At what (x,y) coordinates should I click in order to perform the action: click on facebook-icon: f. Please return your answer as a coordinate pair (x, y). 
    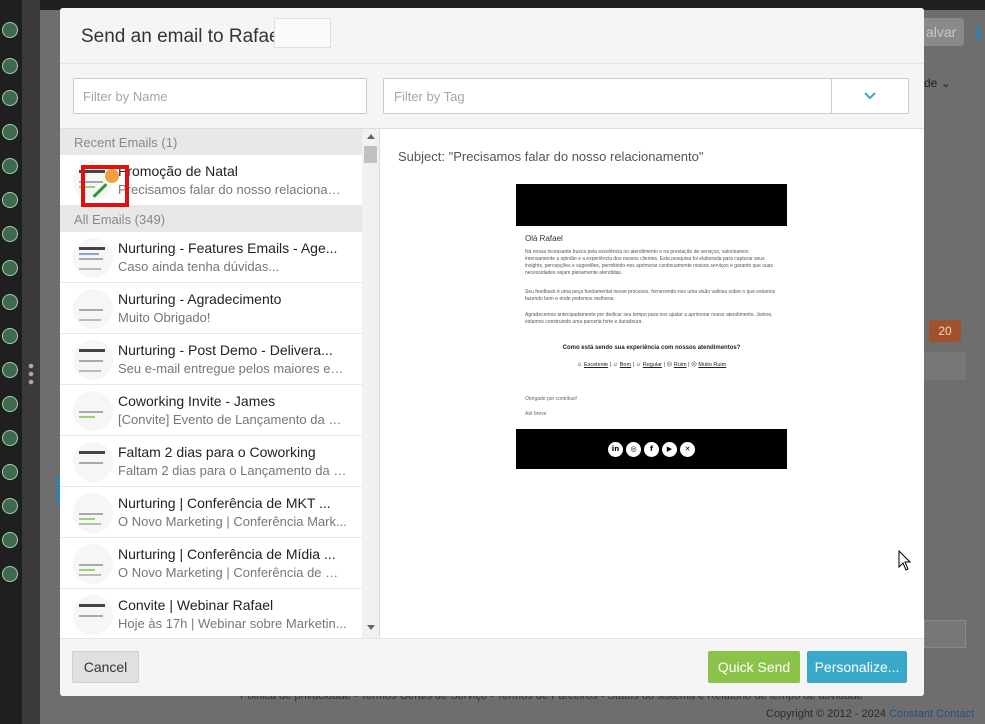
    Looking at the image, I should click on (651, 449).